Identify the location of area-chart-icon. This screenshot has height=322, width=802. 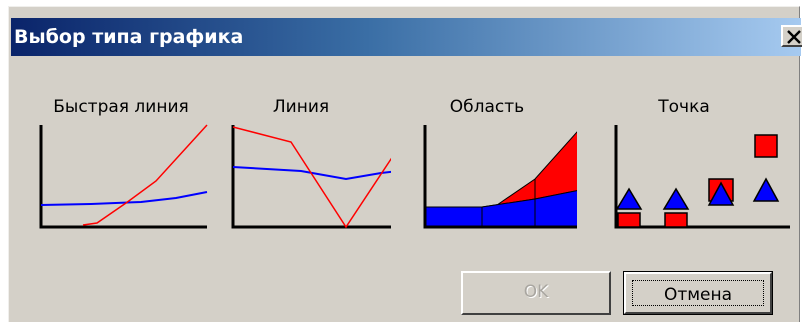
(500, 177).